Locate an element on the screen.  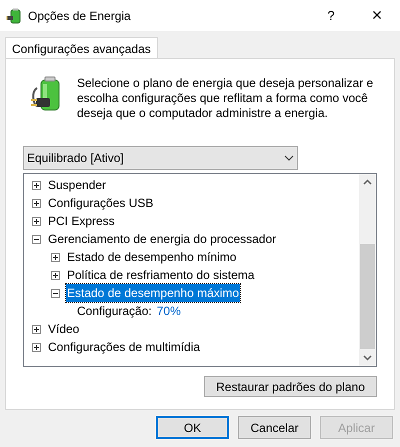
tree-item: Configurações de multimídia is located at coordinates (124, 347).